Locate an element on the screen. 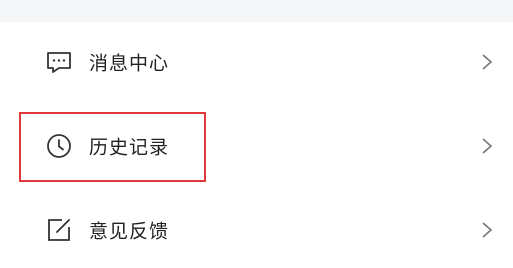 The width and height of the screenshot is (513, 268). top-divider-strip is located at coordinates (256, 11).